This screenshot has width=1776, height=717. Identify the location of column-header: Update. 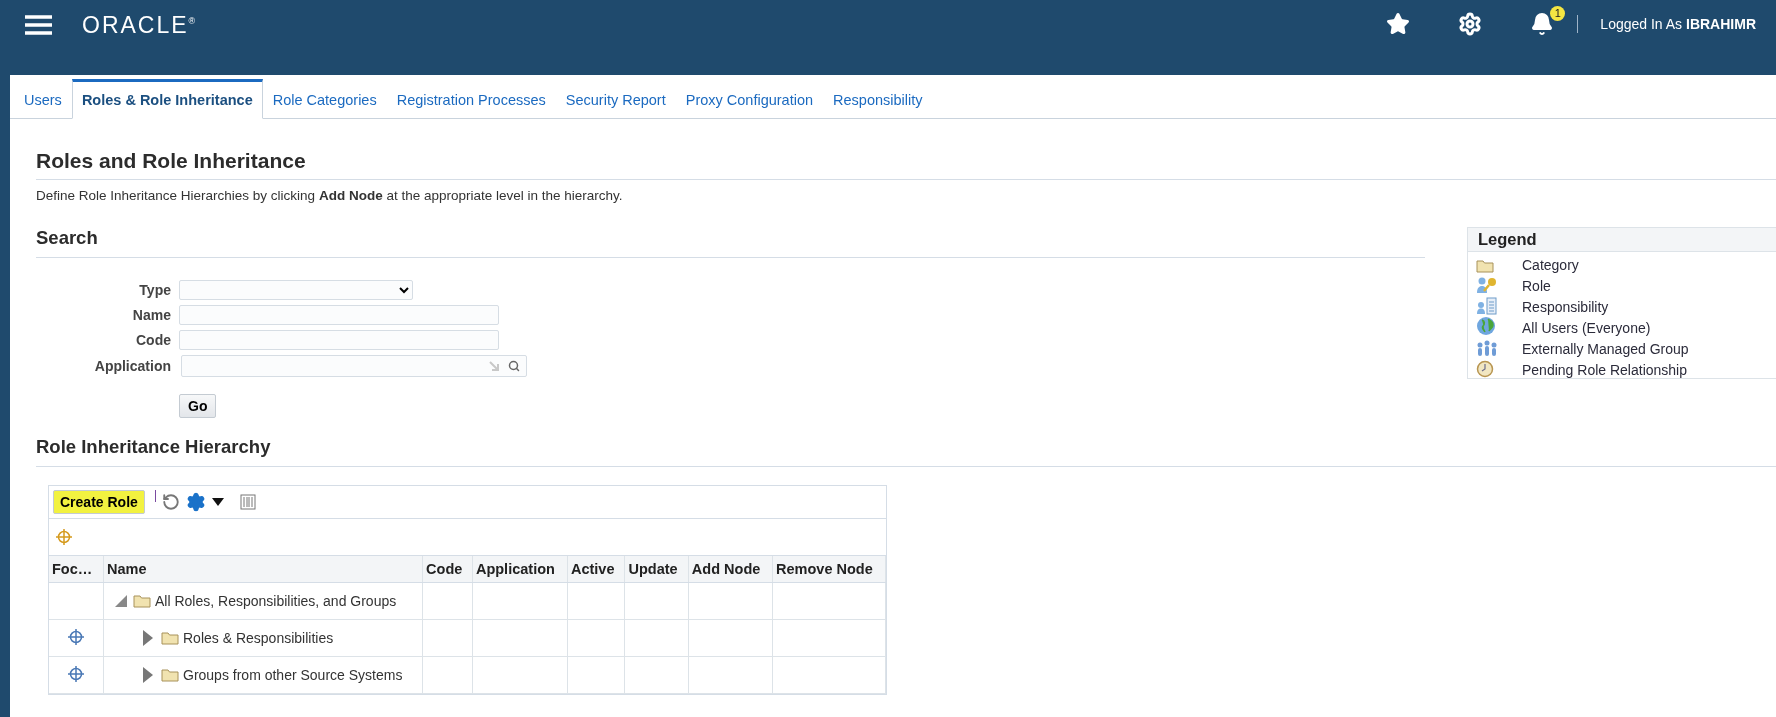
(656, 569).